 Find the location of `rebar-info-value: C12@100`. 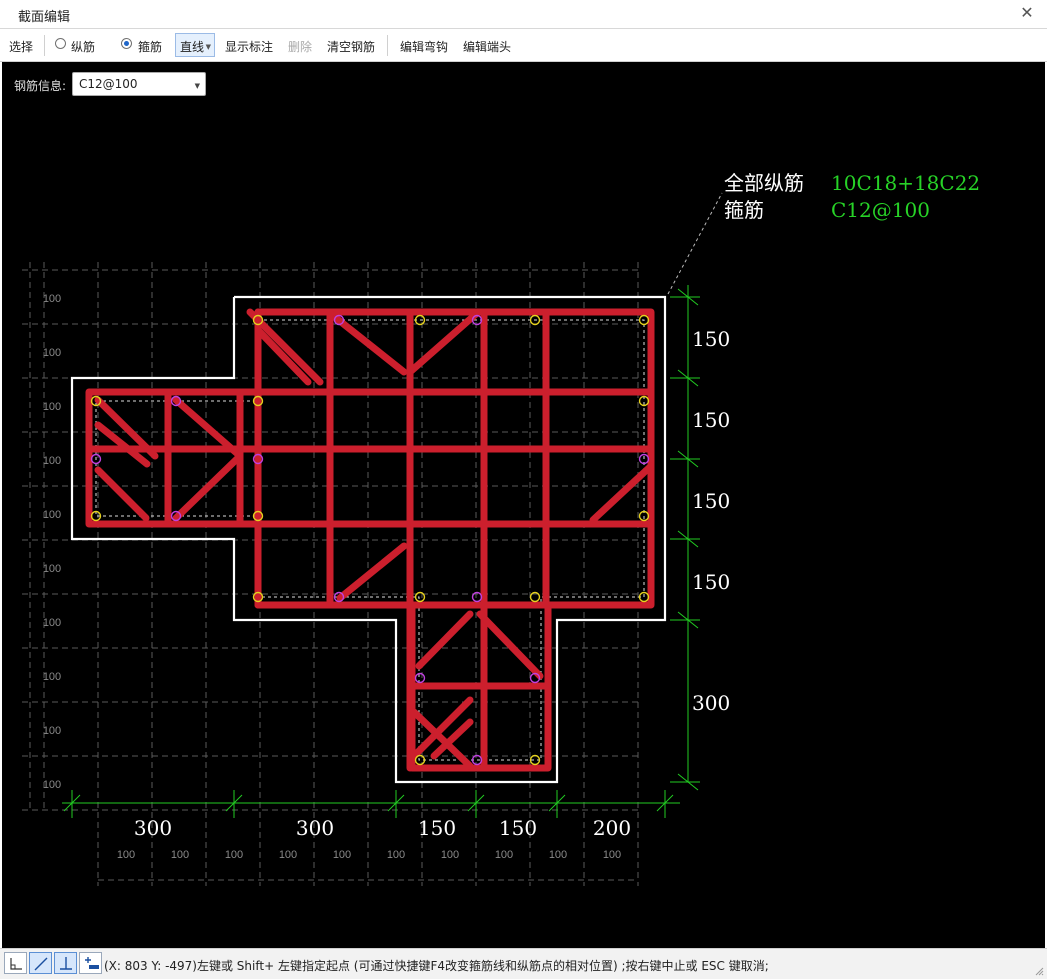

rebar-info-value: C12@100 is located at coordinates (108, 84).